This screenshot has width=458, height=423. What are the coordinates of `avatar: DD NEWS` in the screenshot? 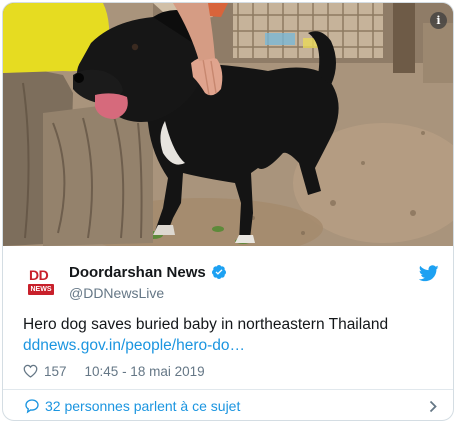 It's located at (41, 283).